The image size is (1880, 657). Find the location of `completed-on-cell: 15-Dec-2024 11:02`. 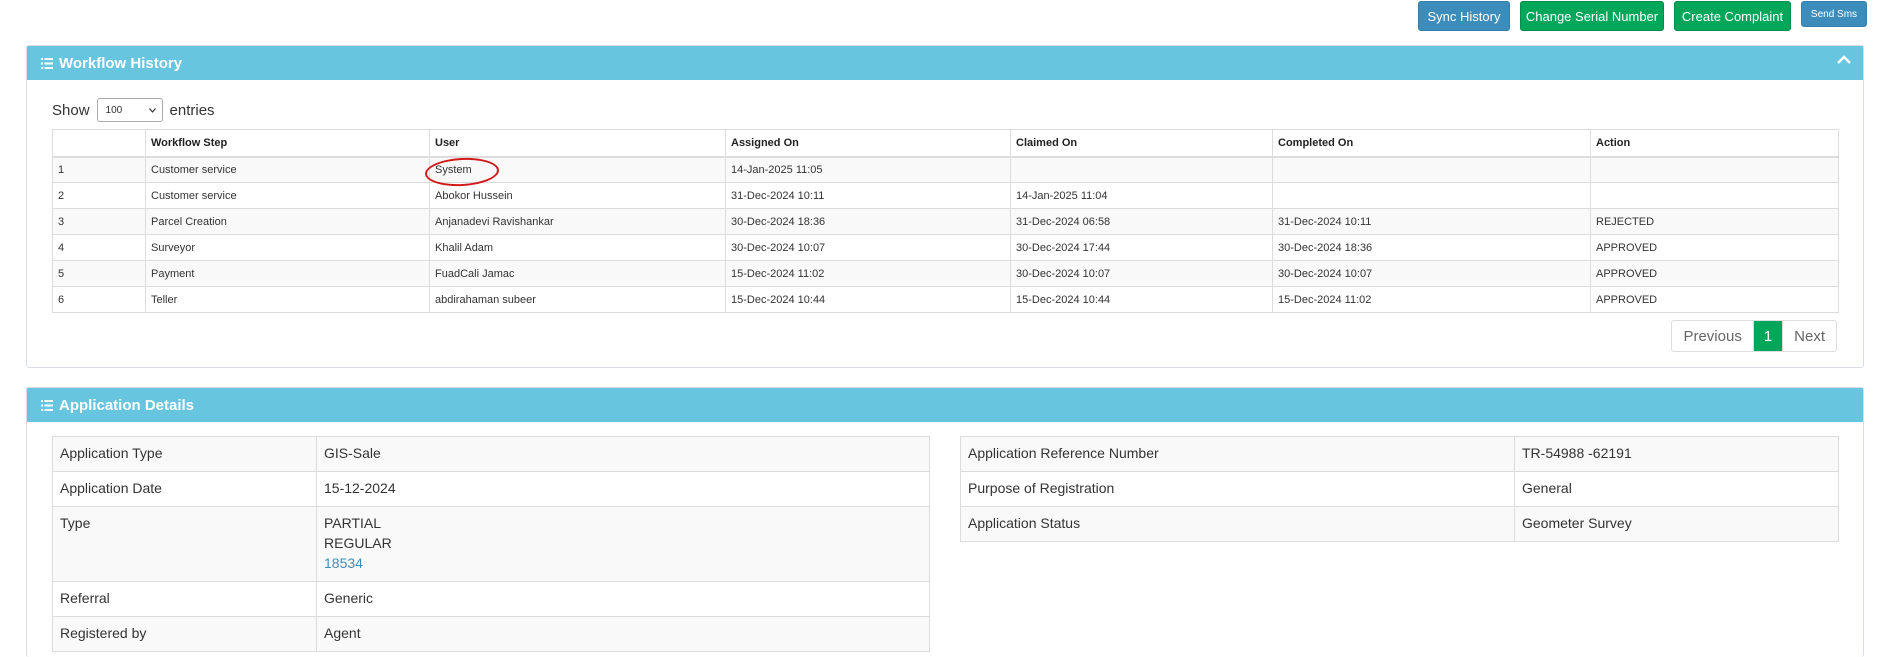

completed-on-cell: 15-Dec-2024 11:02 is located at coordinates (1431, 299).